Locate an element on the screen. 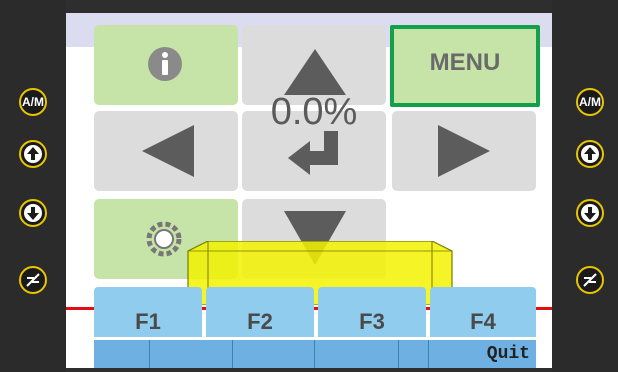  bottom-status-bar: Quit is located at coordinates (315, 354).